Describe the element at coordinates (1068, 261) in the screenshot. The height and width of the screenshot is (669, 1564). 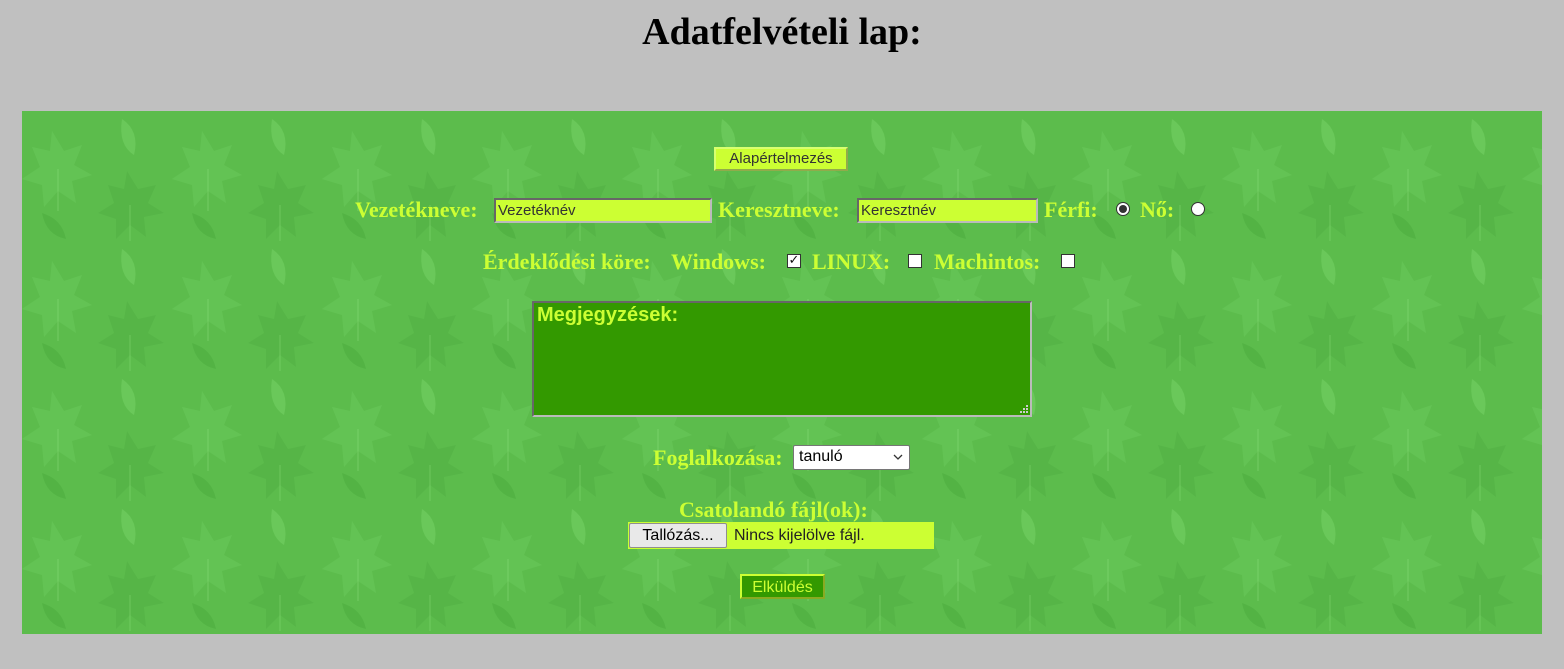
I see `interest-mac-checkbox` at that location.